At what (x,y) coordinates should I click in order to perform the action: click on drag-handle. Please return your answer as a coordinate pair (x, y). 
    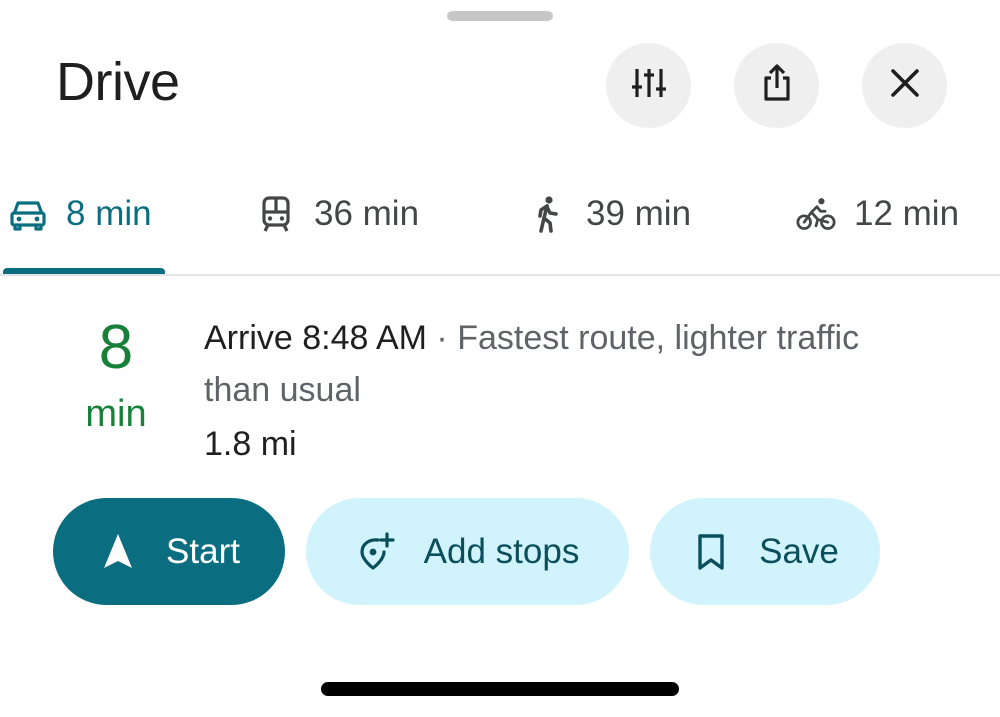
    Looking at the image, I should click on (500, 16).